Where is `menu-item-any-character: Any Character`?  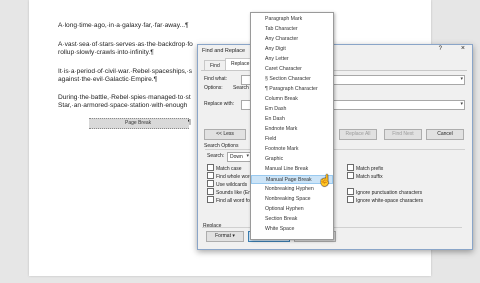
menu-item-any-character: Any Character is located at coordinates (292, 39).